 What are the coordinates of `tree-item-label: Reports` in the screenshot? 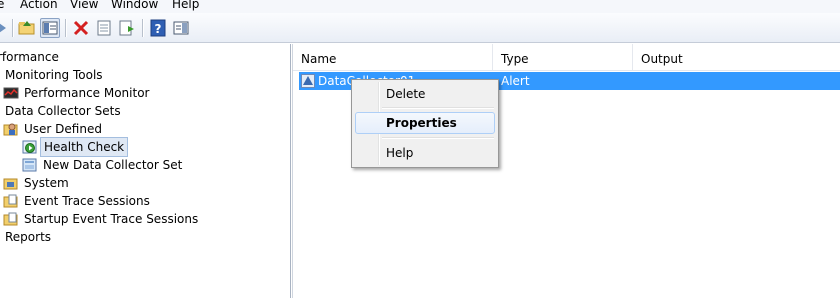 It's located at (28, 237).